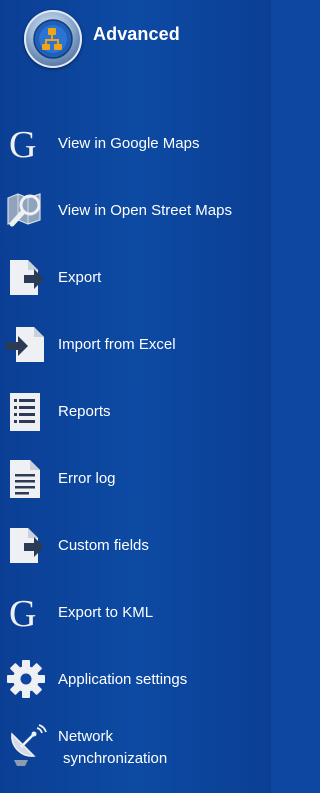  I want to click on menu-item-network-synchronization: Network synchronization, so click(135, 747).